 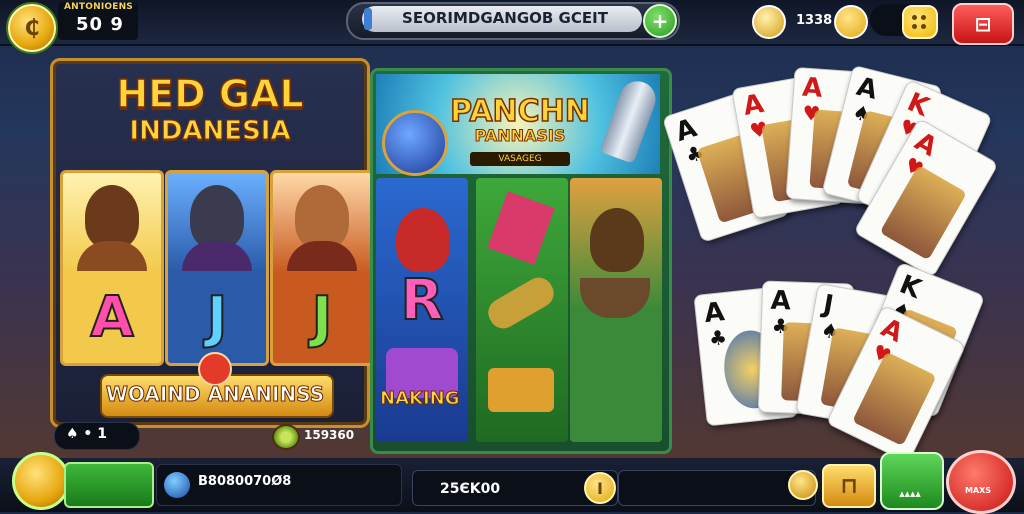 What do you see at coordinates (803, 485) in the screenshot?
I see `coin-icon` at bounding box center [803, 485].